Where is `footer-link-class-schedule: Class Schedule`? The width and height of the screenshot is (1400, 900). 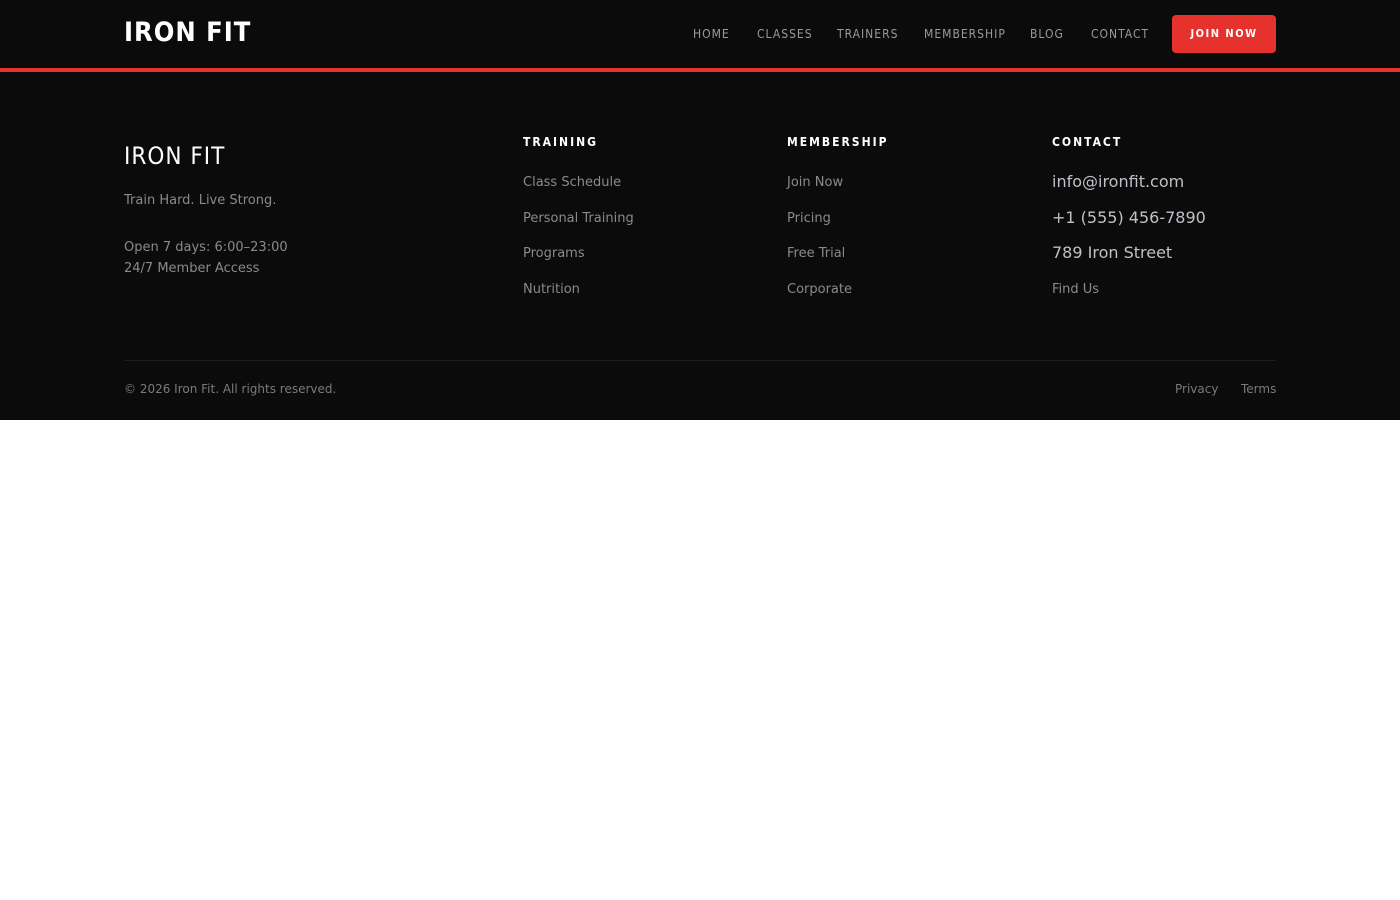
footer-link-class-schedule: Class Schedule is located at coordinates (572, 182).